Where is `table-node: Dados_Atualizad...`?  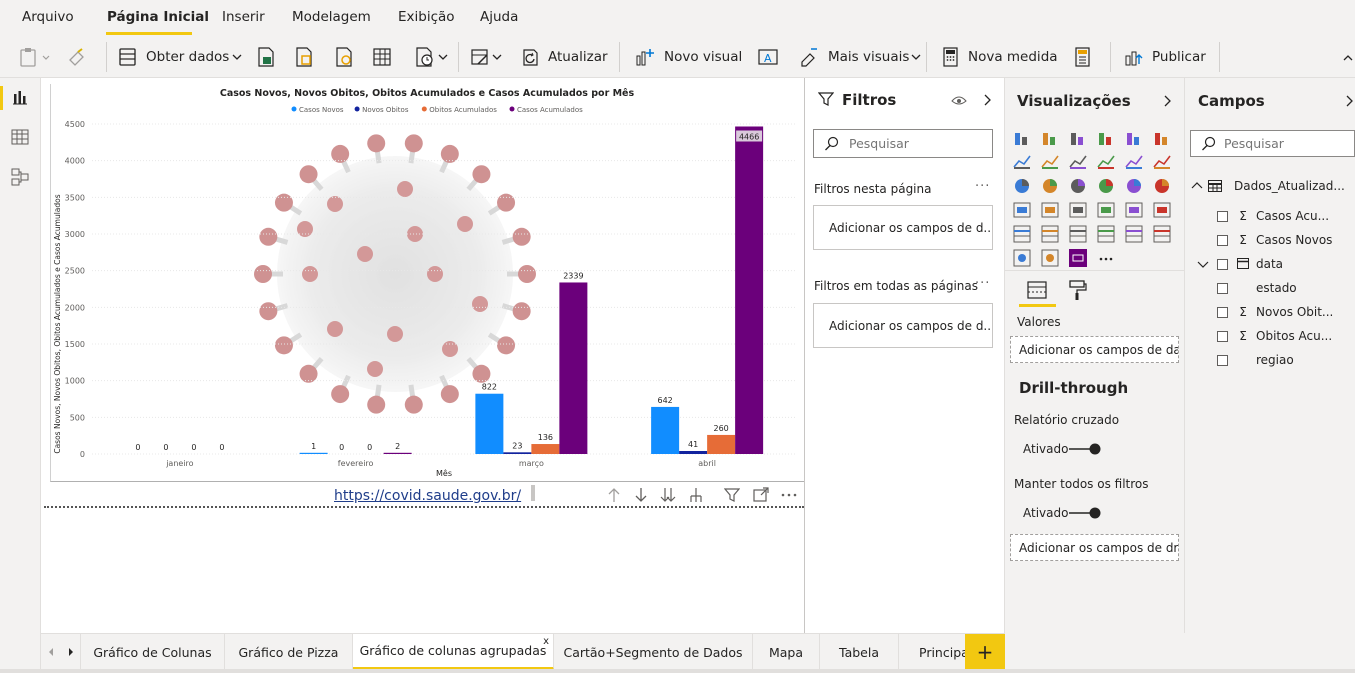 table-node: Dados_Atualizad... is located at coordinates (1268, 186).